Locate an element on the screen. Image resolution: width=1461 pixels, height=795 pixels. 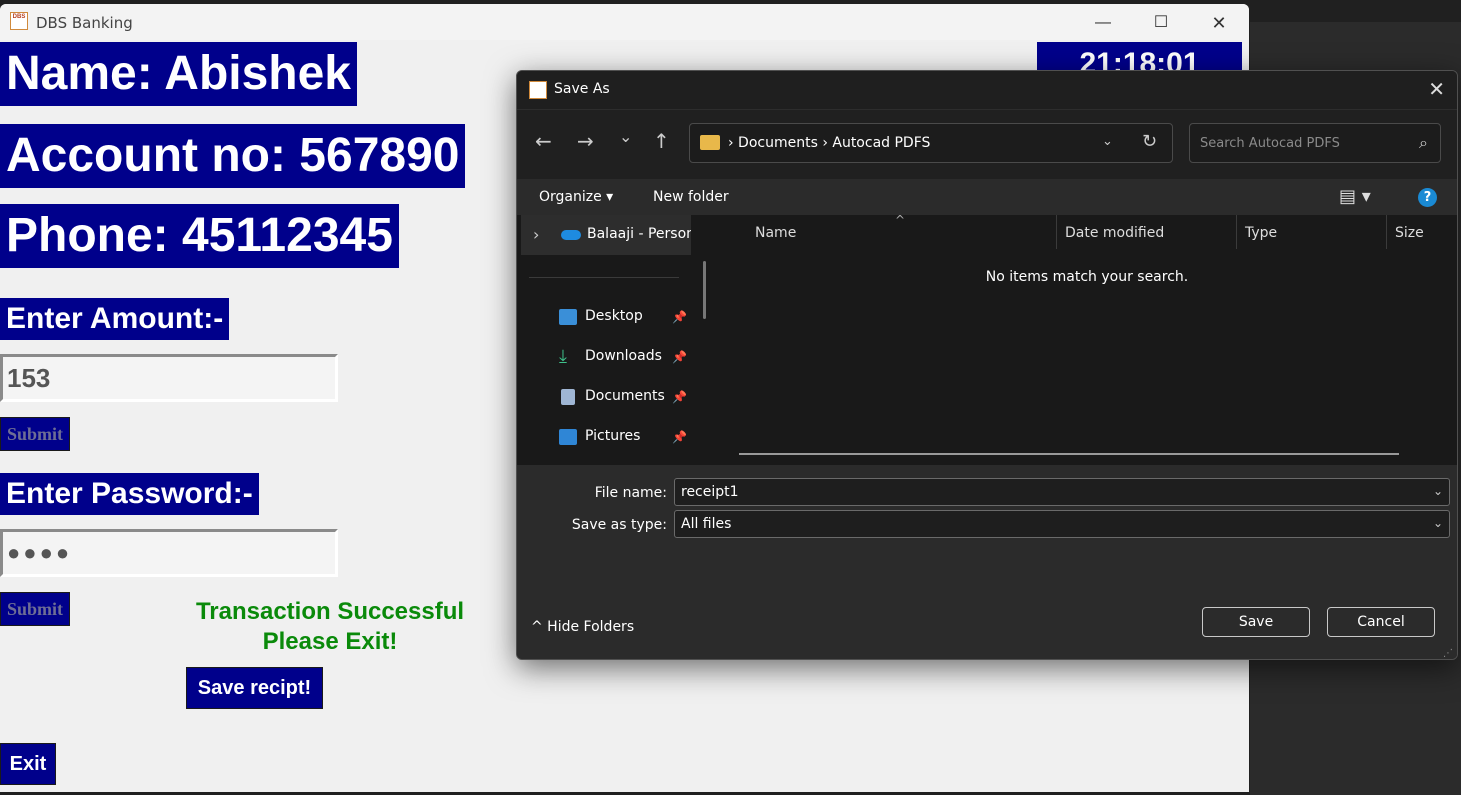
onedrive-label: Balaaji - Persona is located at coordinates (639, 234).